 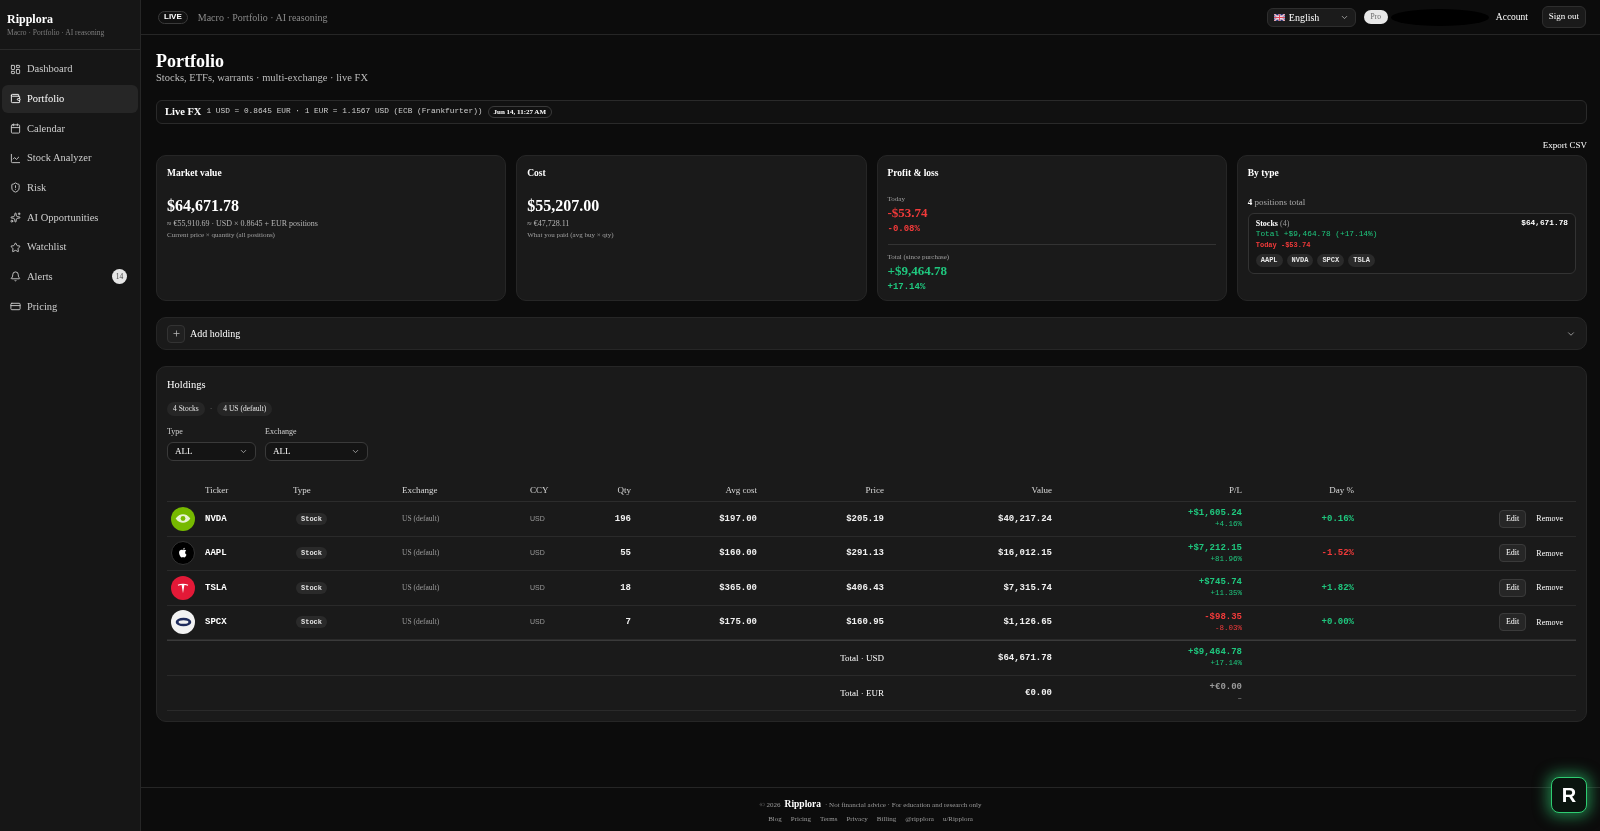 What do you see at coordinates (1341, 489) in the screenshot?
I see `column-header: Day %` at bounding box center [1341, 489].